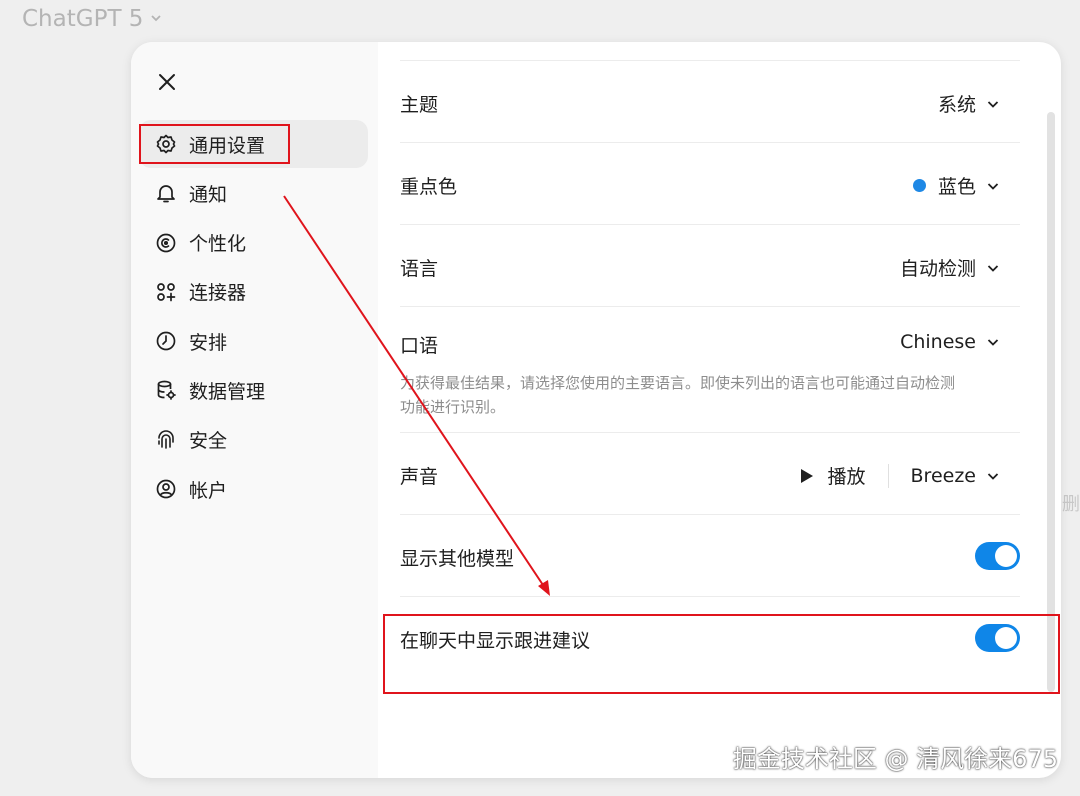 This screenshot has width=1080, height=796. I want to click on annotation-arrow, so click(416, 395).